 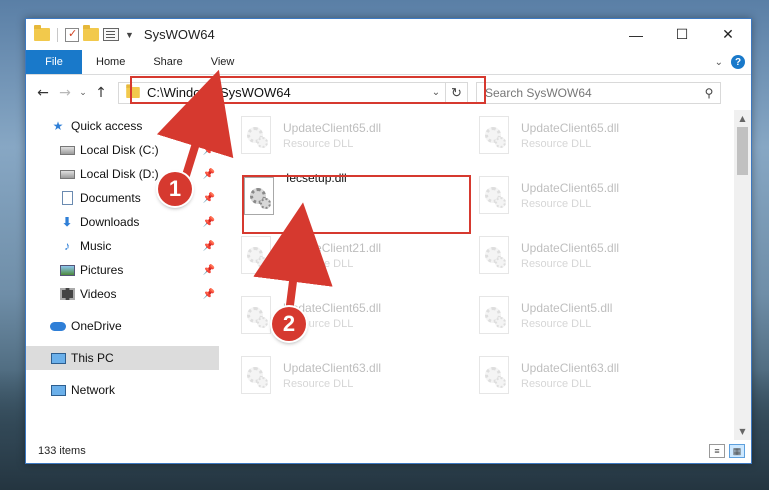 What do you see at coordinates (58, 326) in the screenshot?
I see `cloud-icon` at bounding box center [58, 326].